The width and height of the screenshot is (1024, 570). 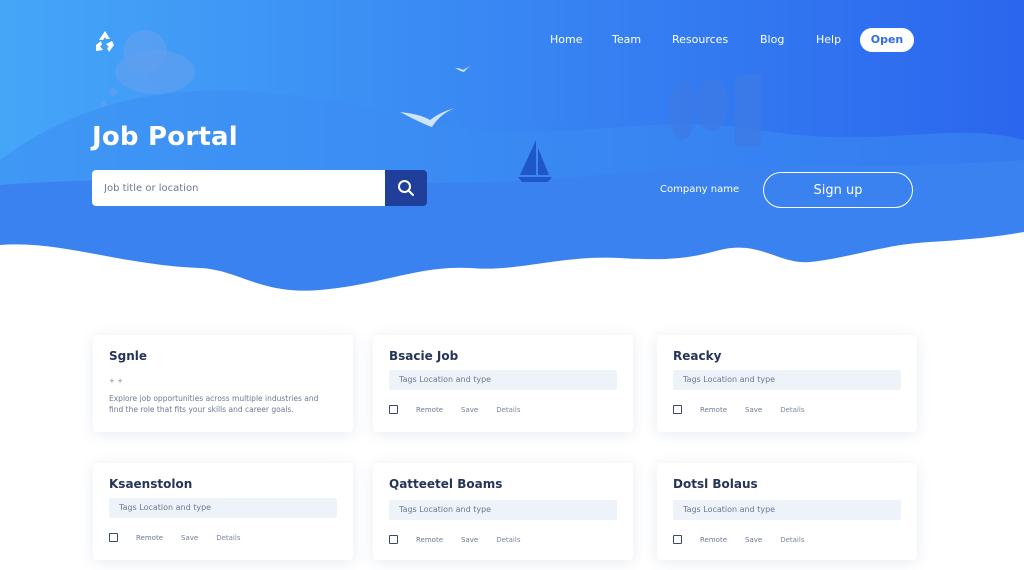 I want to click on card-title: Qatteetel Boams, so click(x=446, y=484).